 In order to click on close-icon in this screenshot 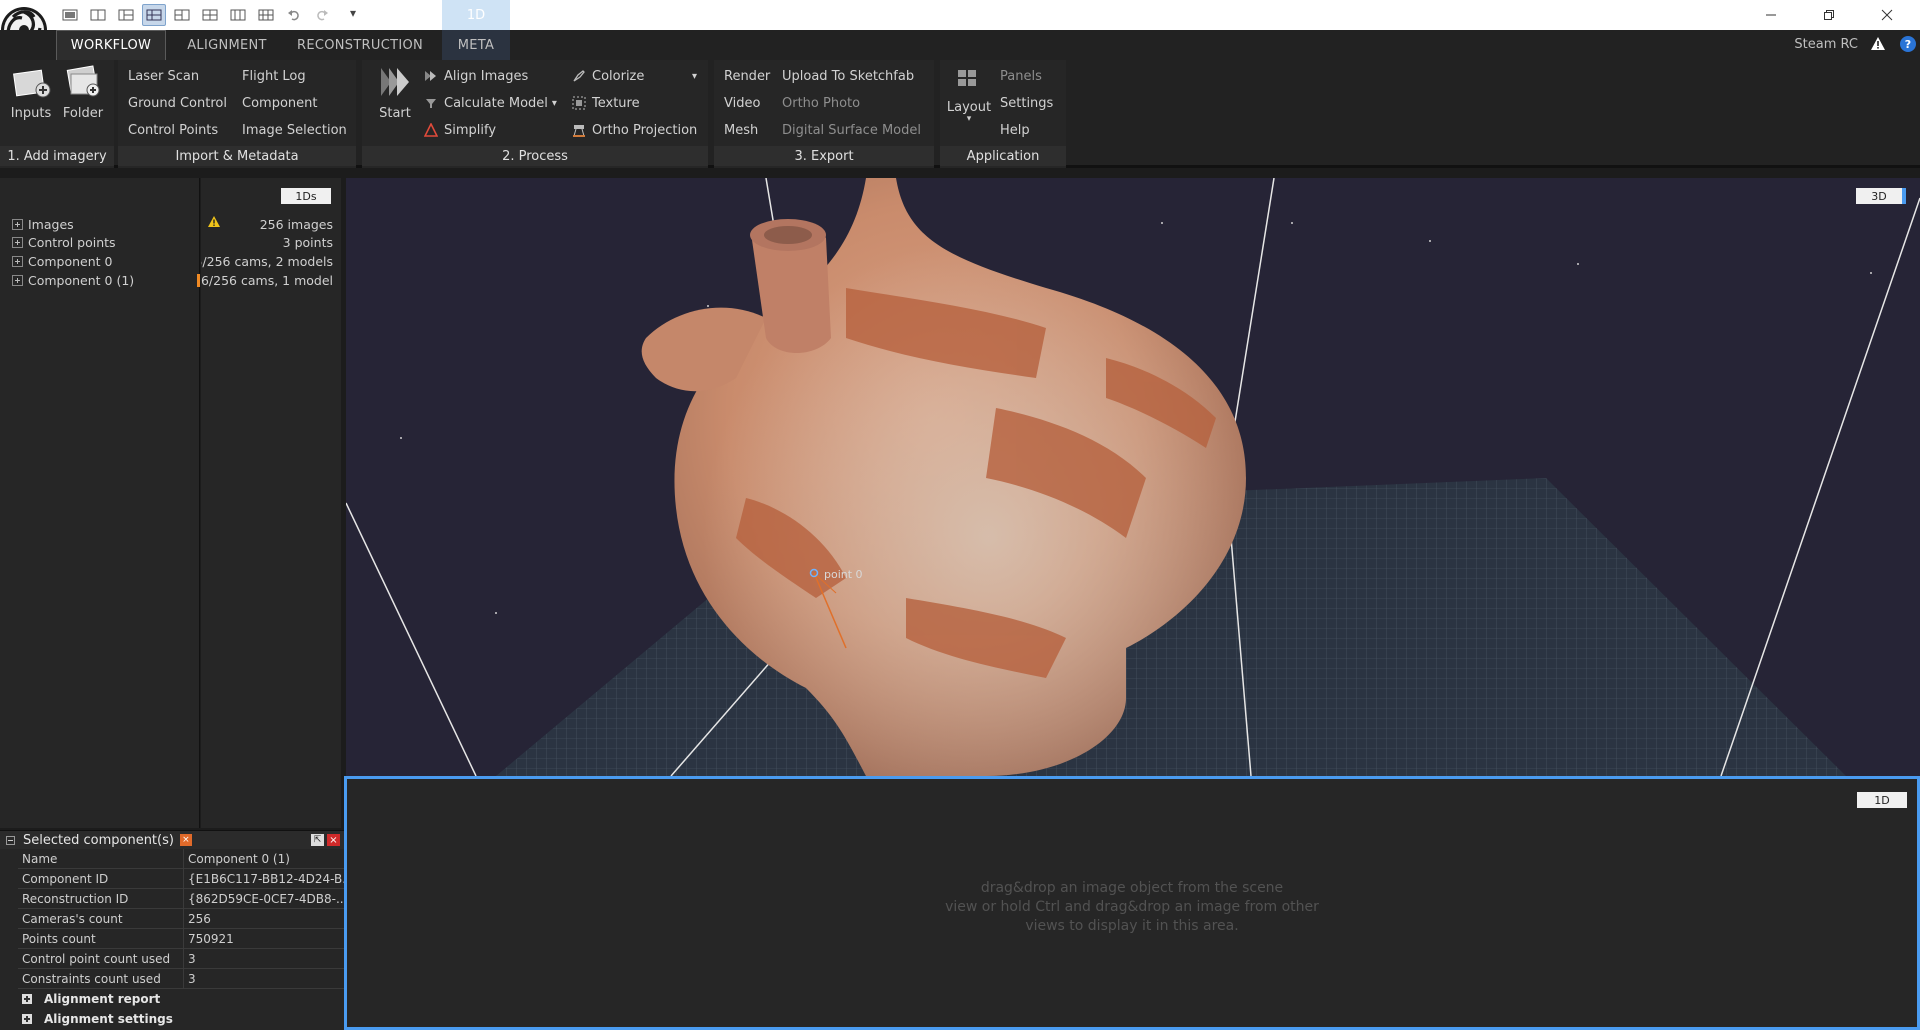, I will do `click(1887, 15)`.